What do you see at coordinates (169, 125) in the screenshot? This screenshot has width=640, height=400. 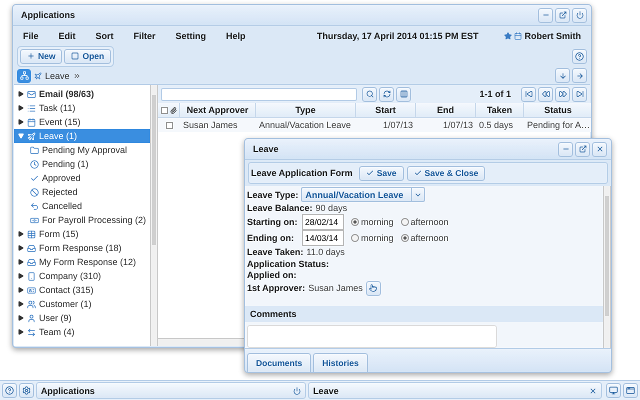 I see `row-checkbox` at bounding box center [169, 125].